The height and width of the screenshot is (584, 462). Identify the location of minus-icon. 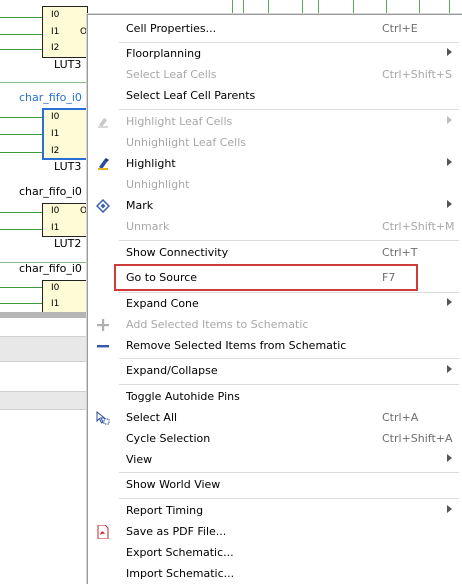
(103, 345).